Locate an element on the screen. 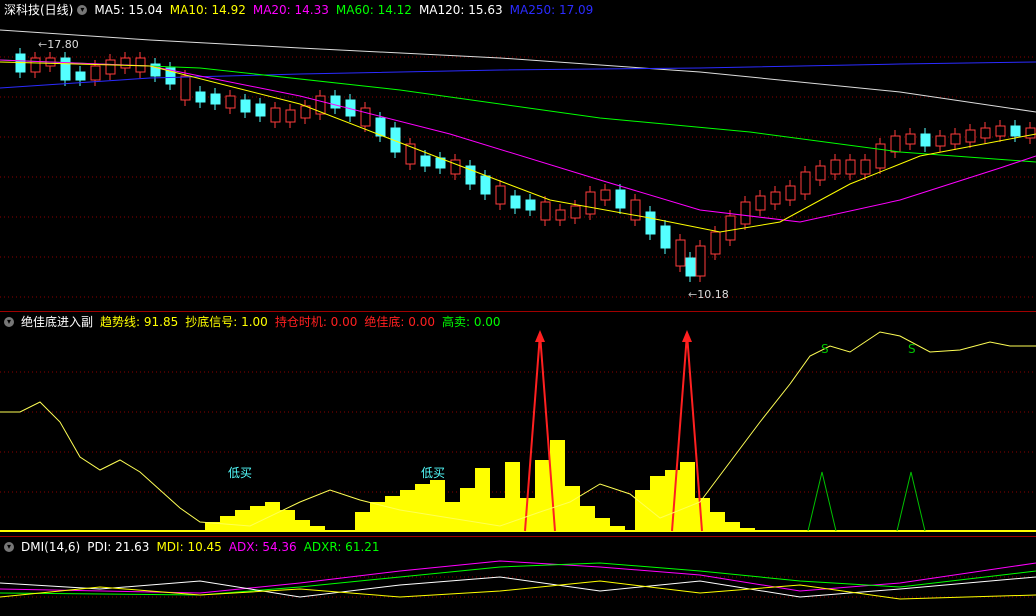 The image size is (1036, 616). low-price-label: ←10.18 is located at coordinates (708, 294).